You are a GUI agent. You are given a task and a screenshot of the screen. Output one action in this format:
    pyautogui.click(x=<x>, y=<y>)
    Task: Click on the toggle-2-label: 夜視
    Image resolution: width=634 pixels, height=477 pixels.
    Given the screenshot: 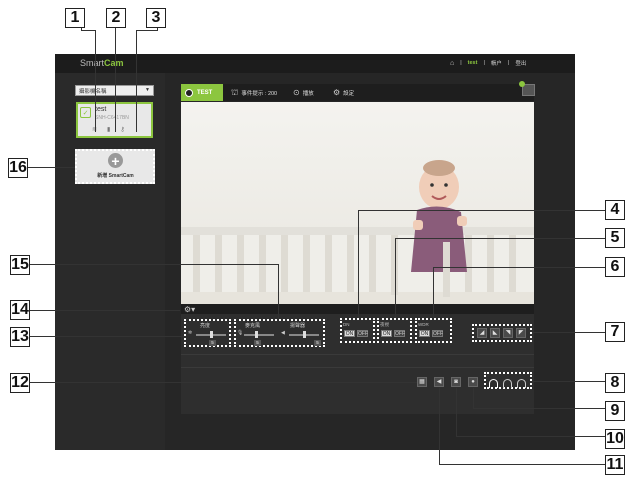 What is the action you would take?
    pyautogui.click(x=384, y=324)
    